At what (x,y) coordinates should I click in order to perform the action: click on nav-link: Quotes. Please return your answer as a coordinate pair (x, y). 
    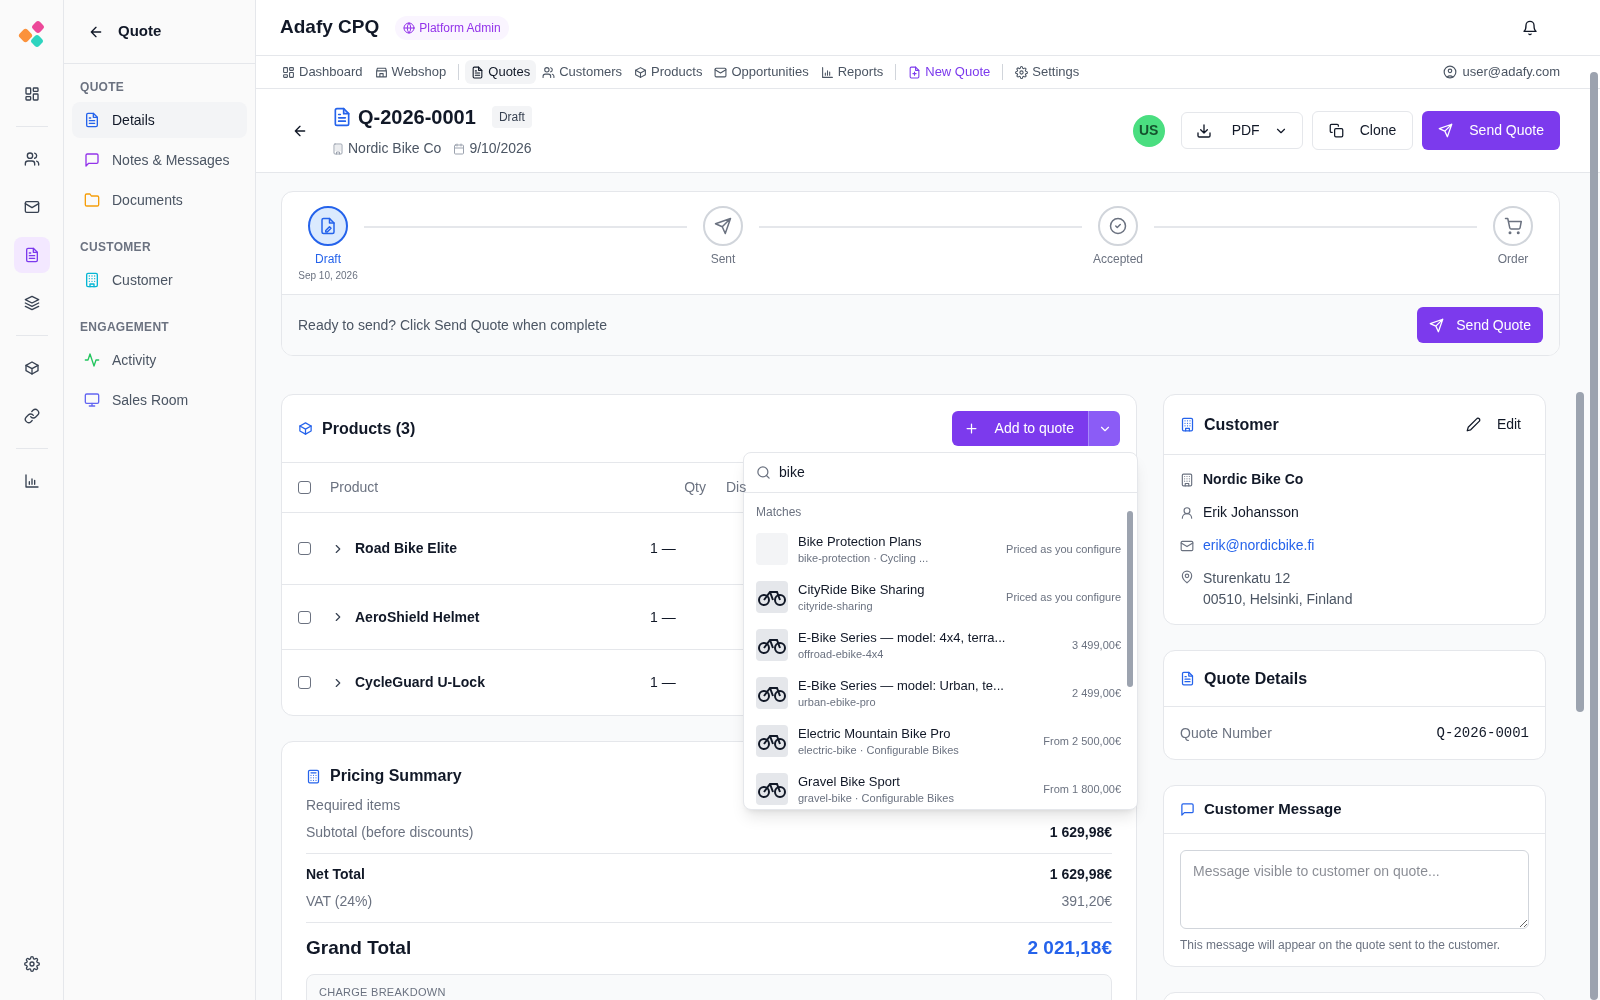
    Looking at the image, I should click on (501, 72).